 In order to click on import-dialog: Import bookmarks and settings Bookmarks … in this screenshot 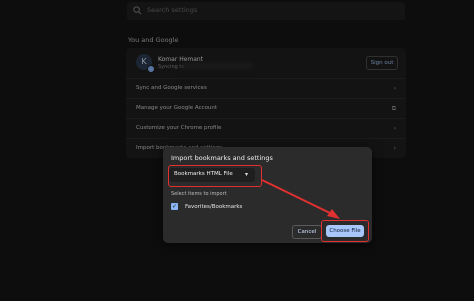, I will do `click(267, 195)`.